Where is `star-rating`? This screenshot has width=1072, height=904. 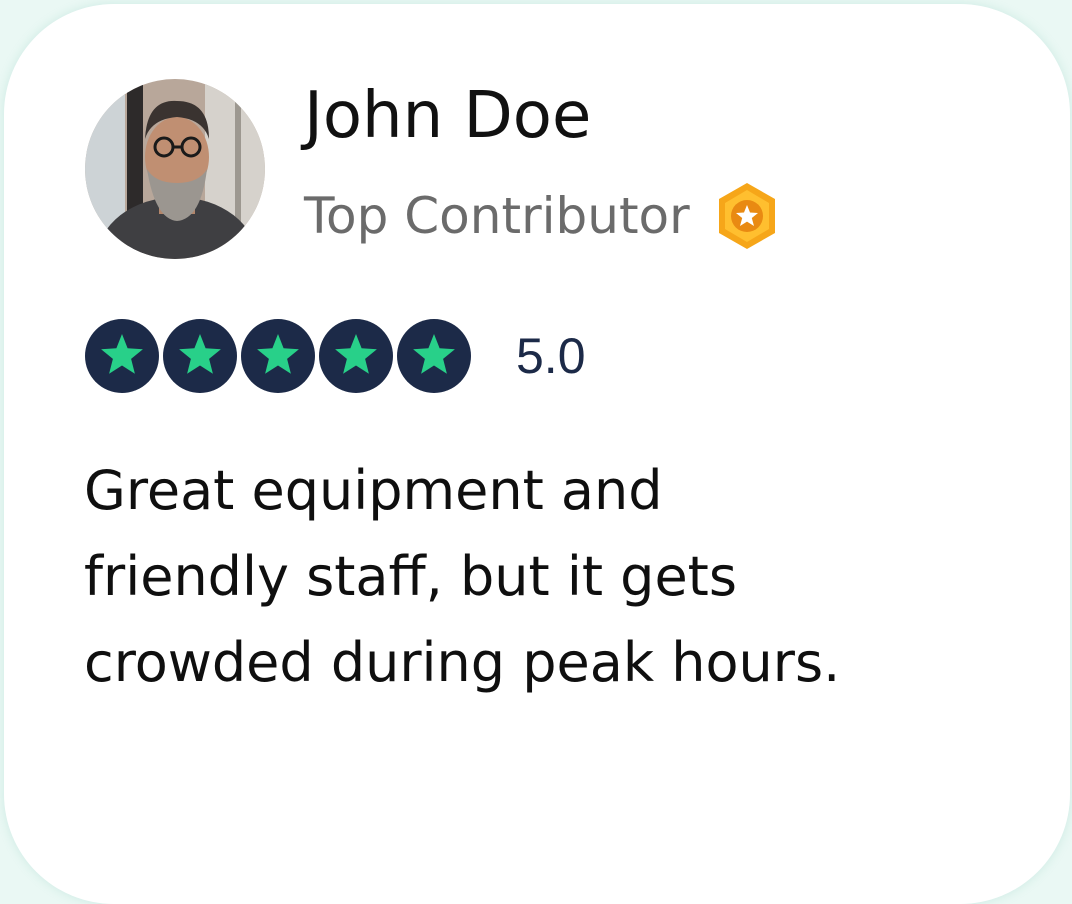 star-rating is located at coordinates (279, 356).